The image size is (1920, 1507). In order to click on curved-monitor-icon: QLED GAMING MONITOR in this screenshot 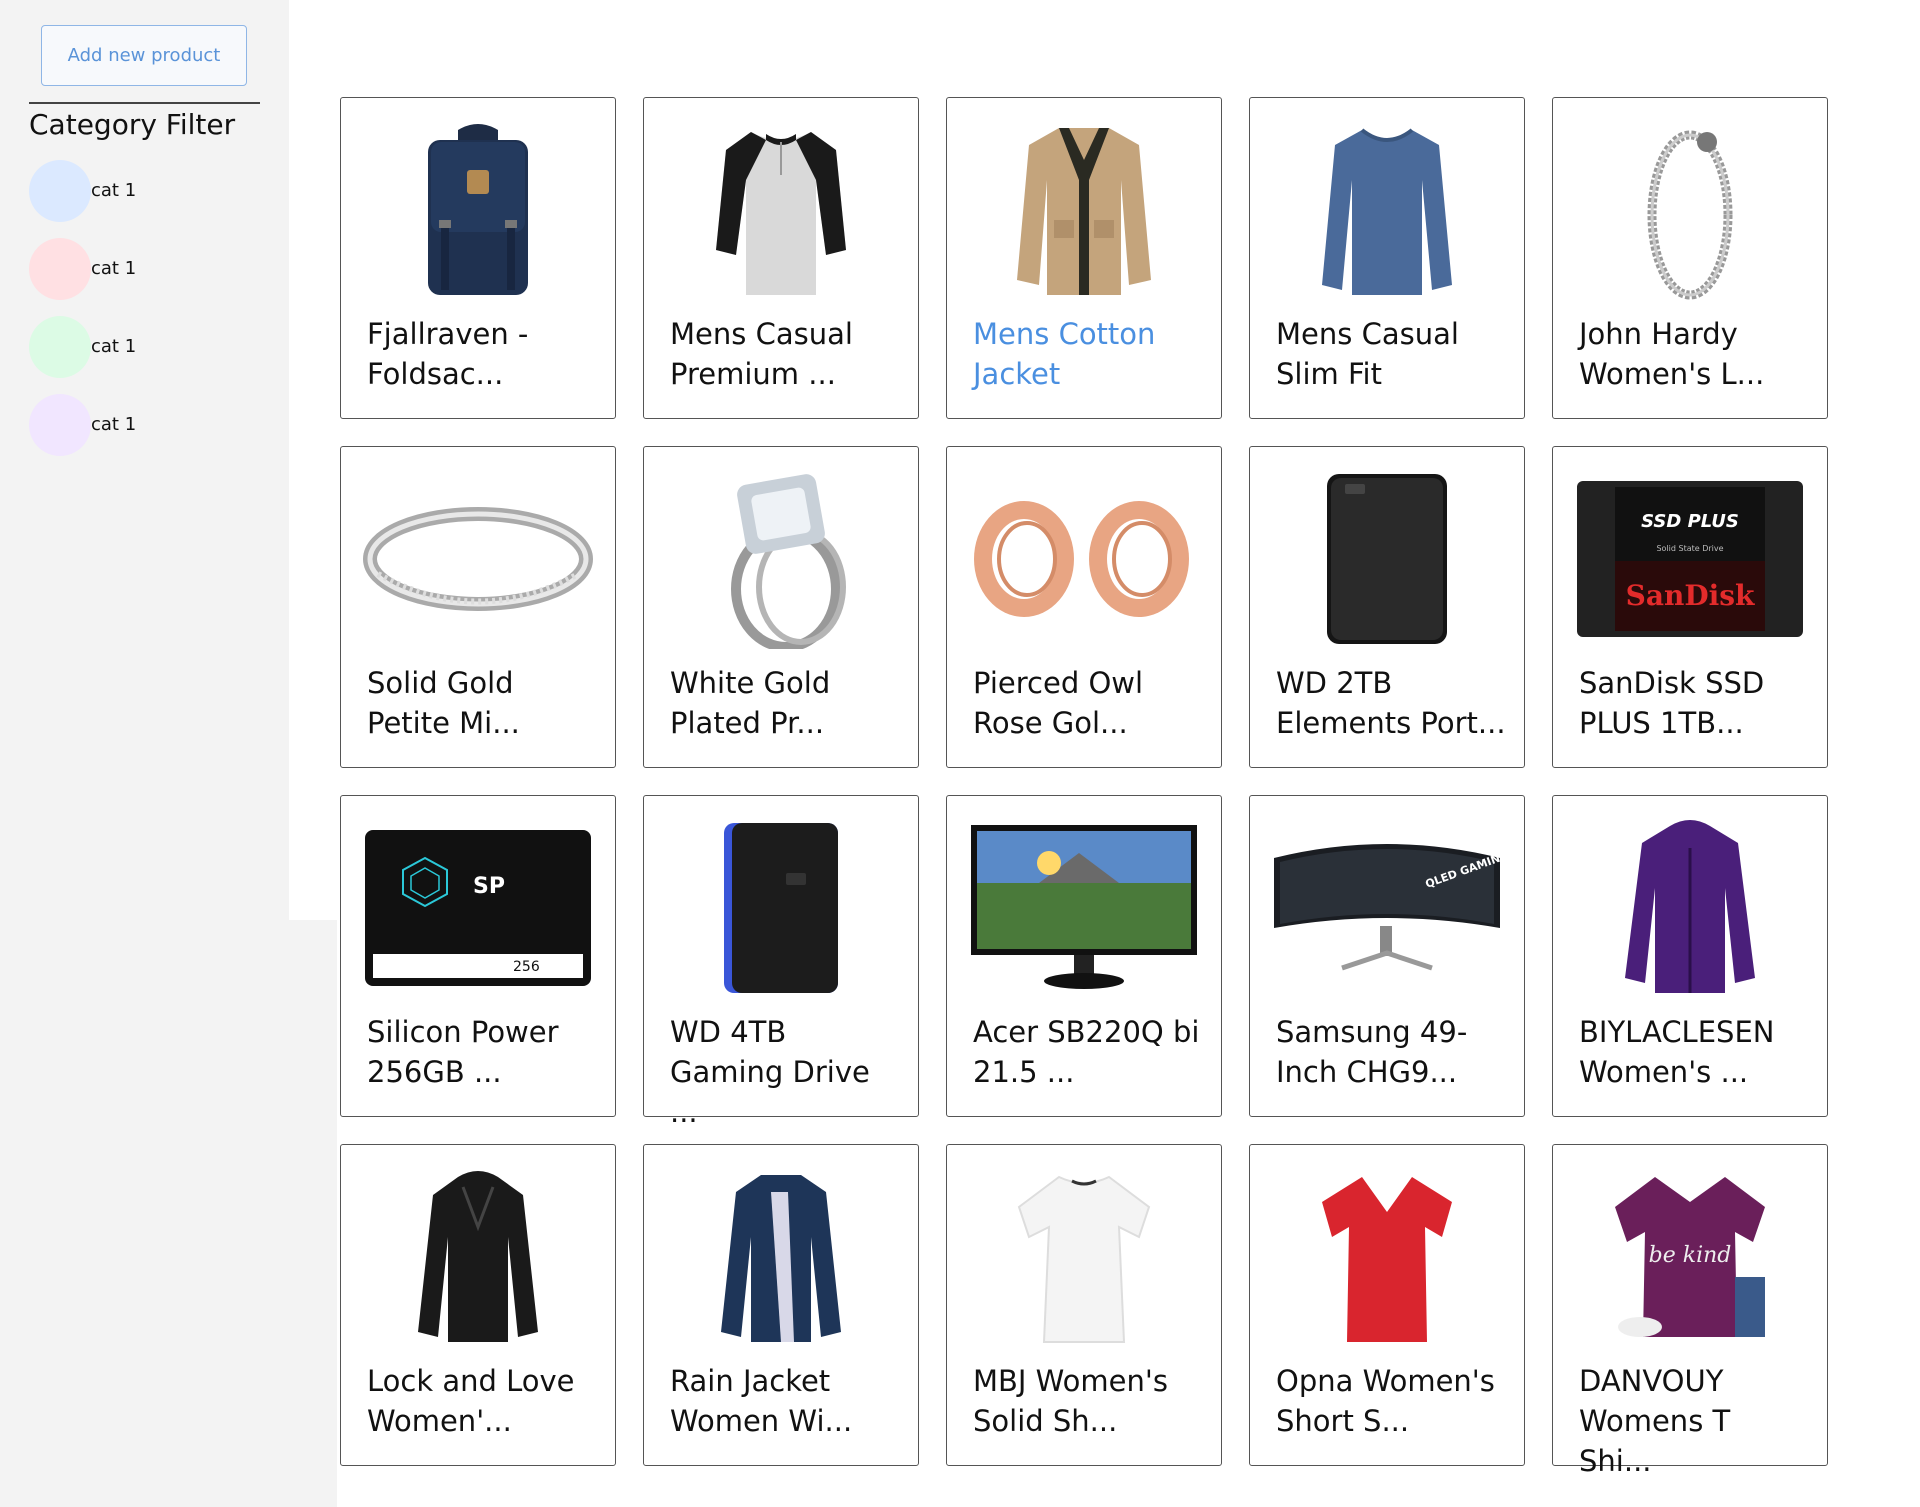, I will do `click(1387, 908)`.